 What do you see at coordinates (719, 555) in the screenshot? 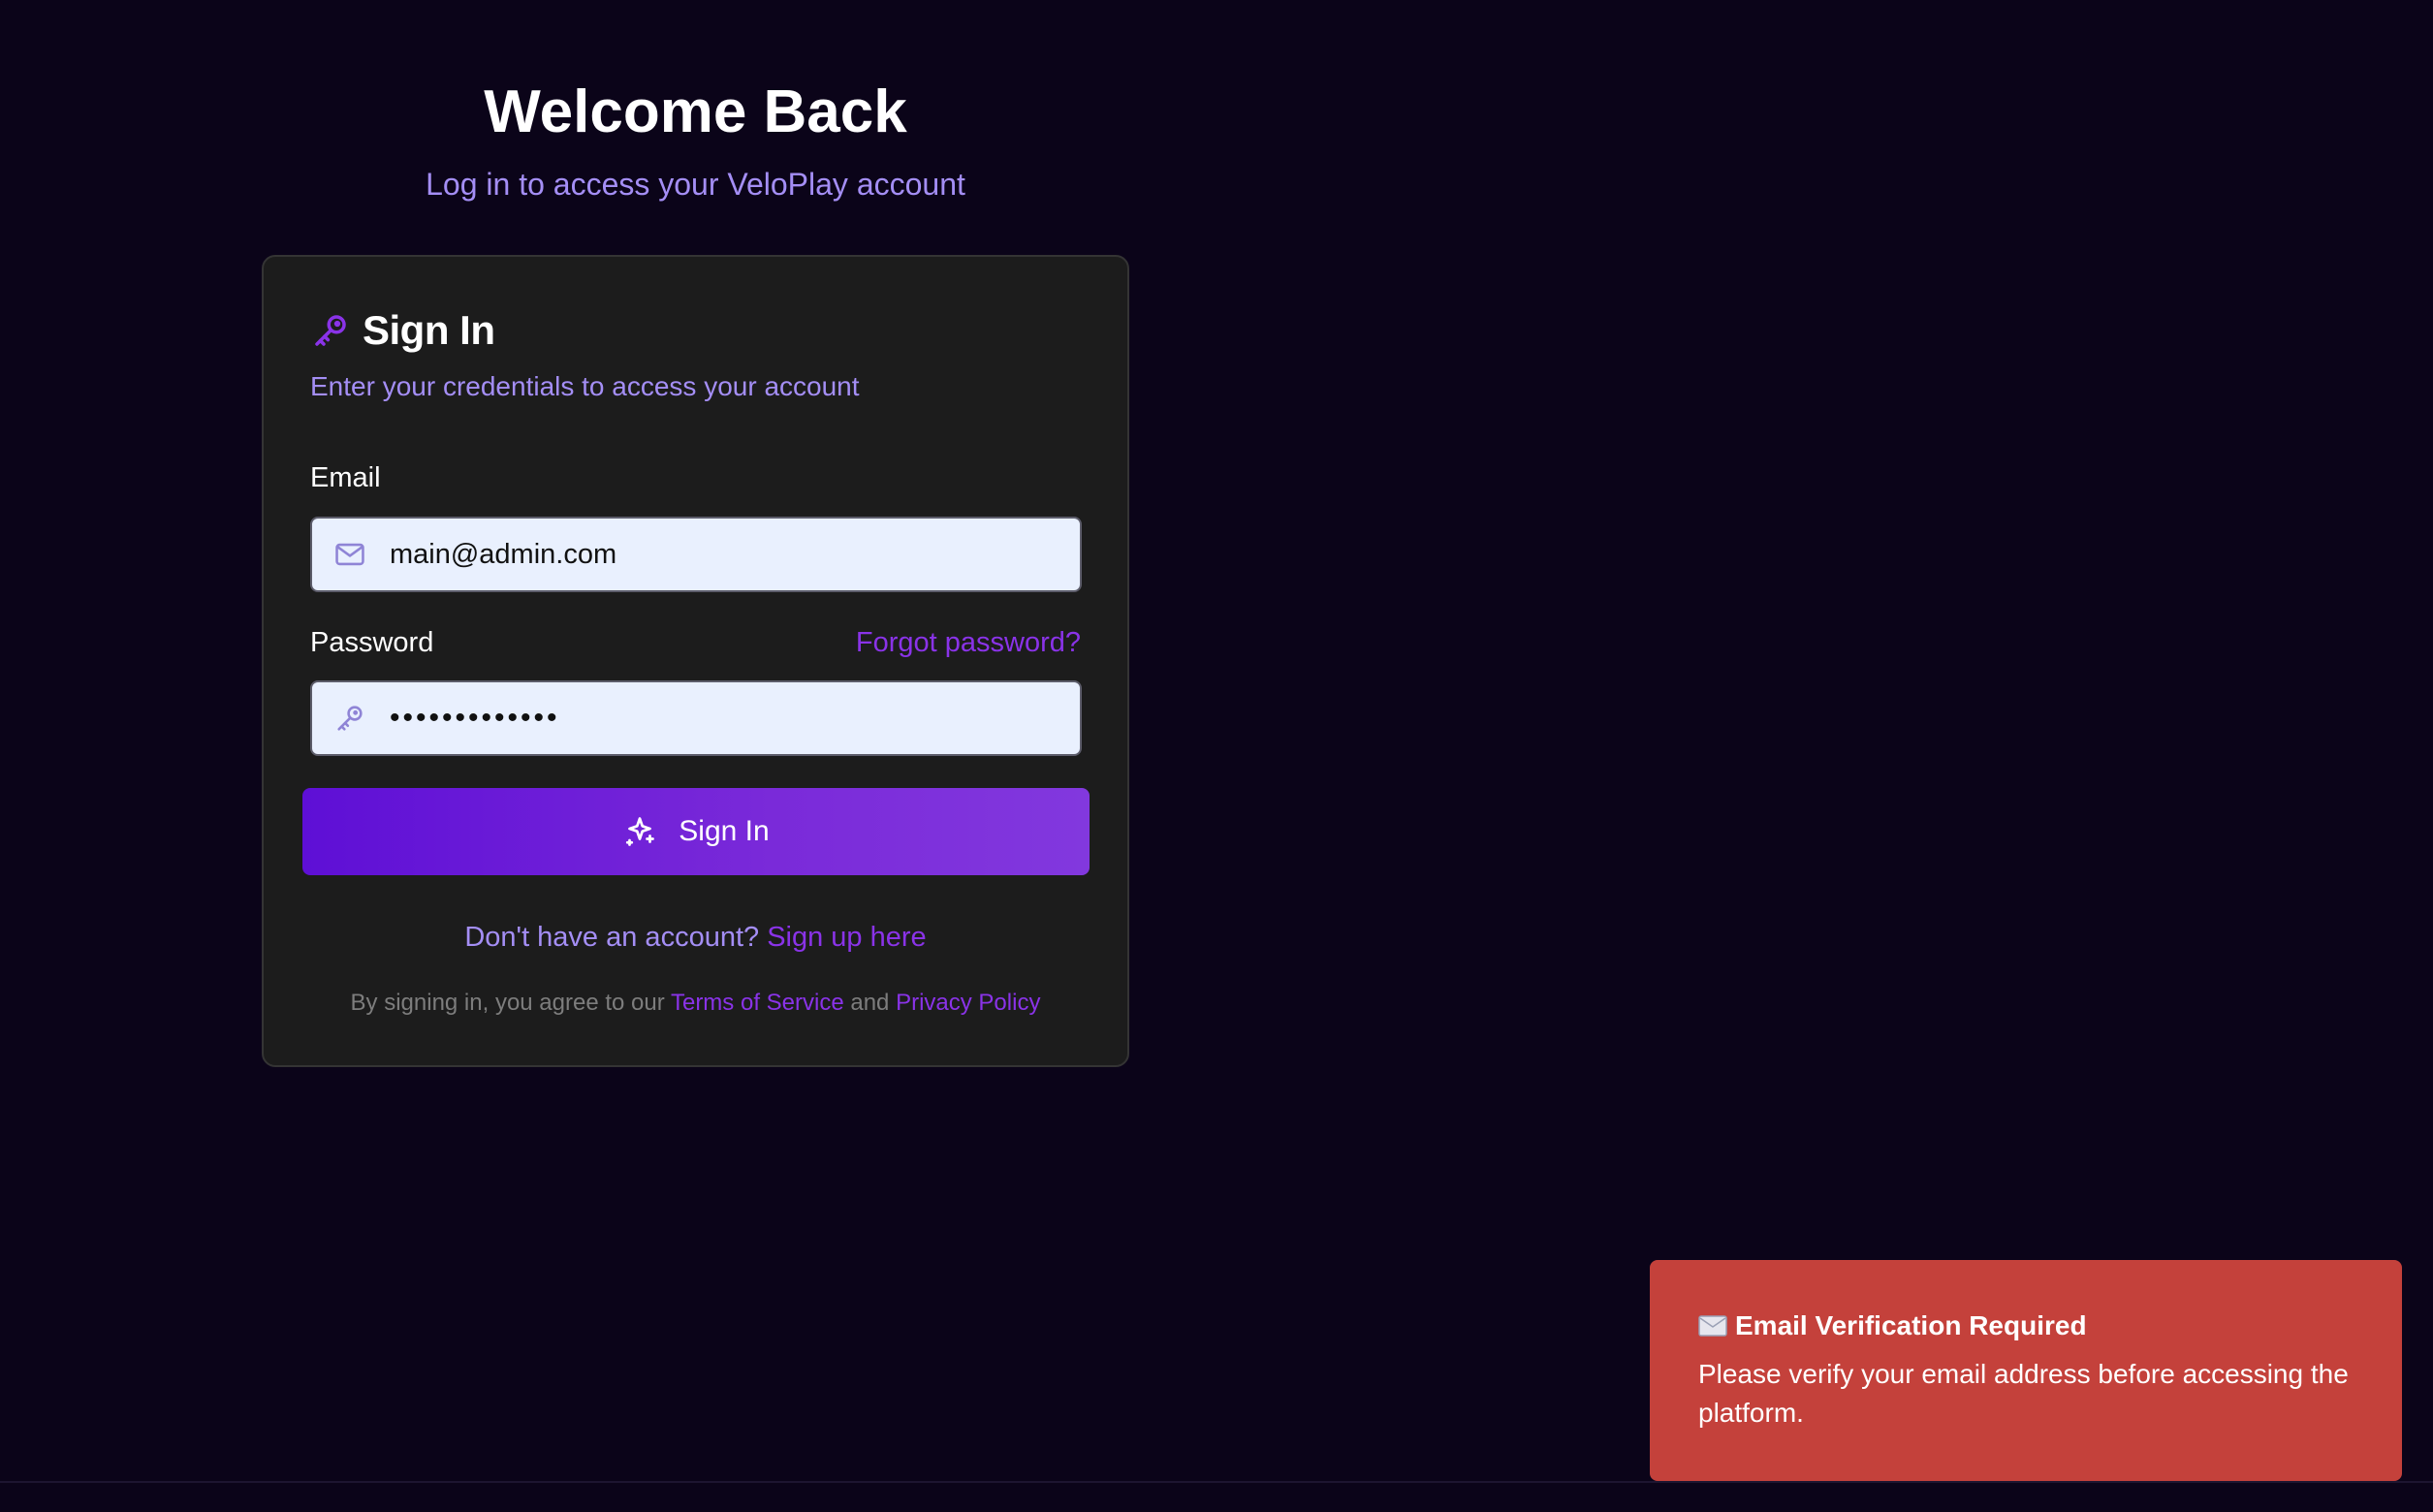
I see `email-input` at bounding box center [719, 555].